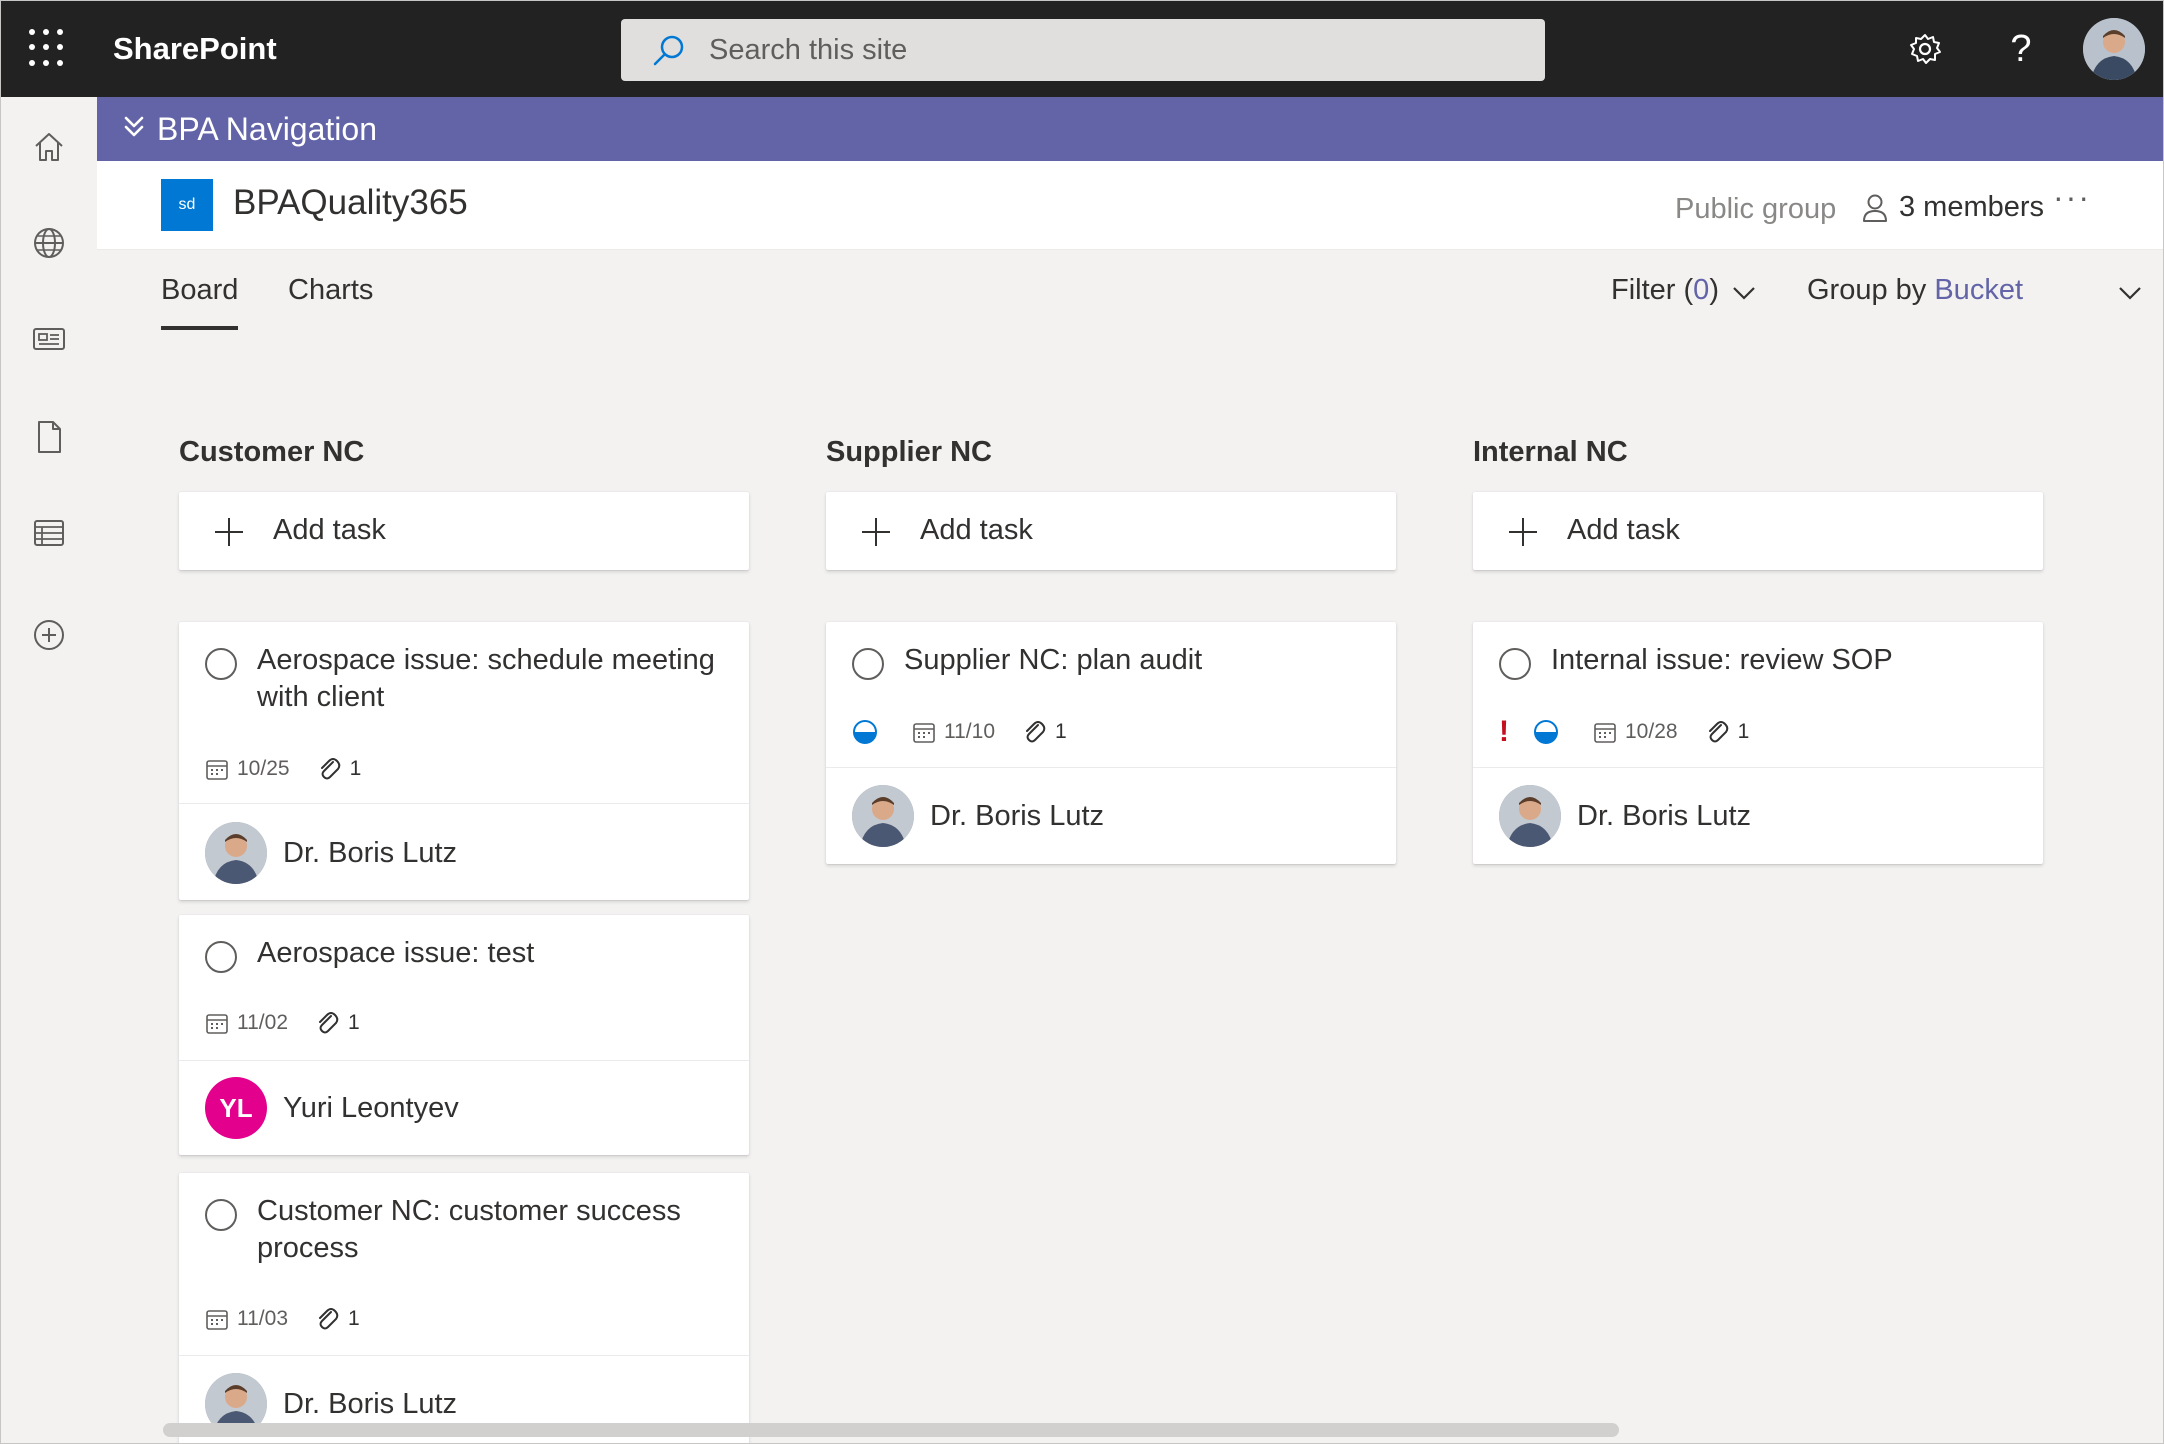  I want to click on app-brand: SharePoint, so click(195, 49).